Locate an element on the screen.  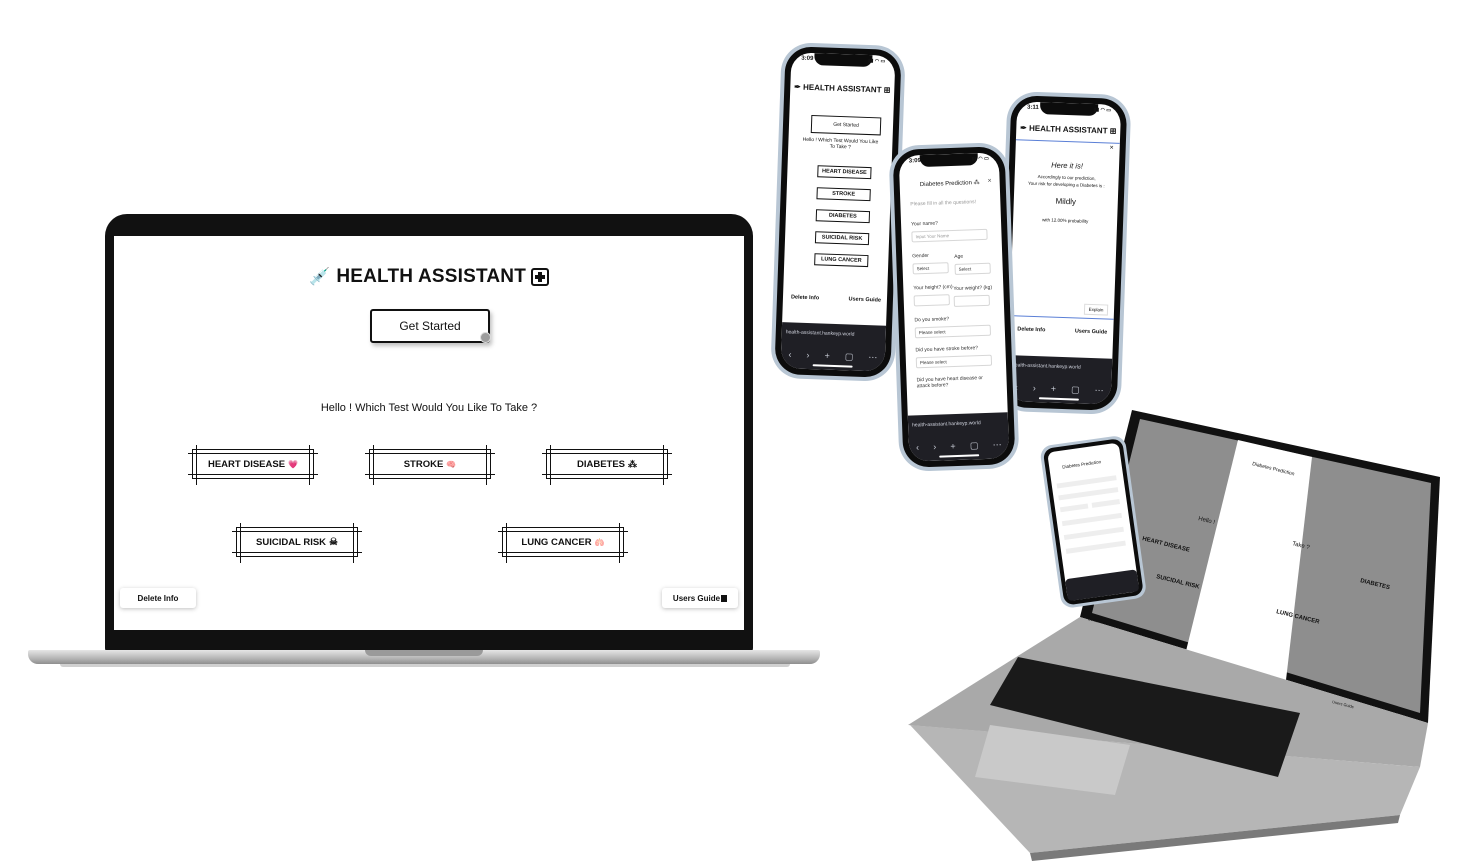
gender-select: Select is located at coordinates (930, 268).